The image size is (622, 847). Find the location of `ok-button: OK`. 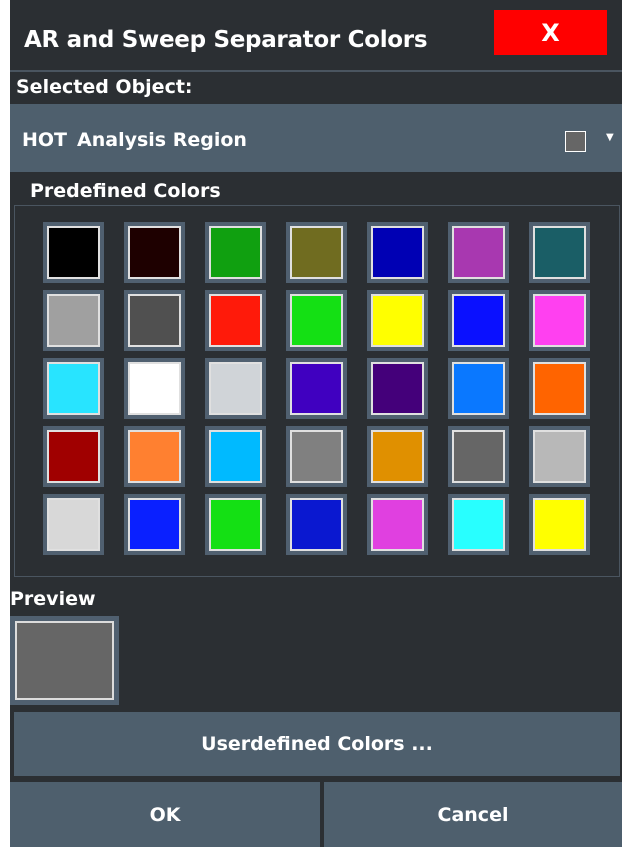

ok-button: OK is located at coordinates (165, 814).